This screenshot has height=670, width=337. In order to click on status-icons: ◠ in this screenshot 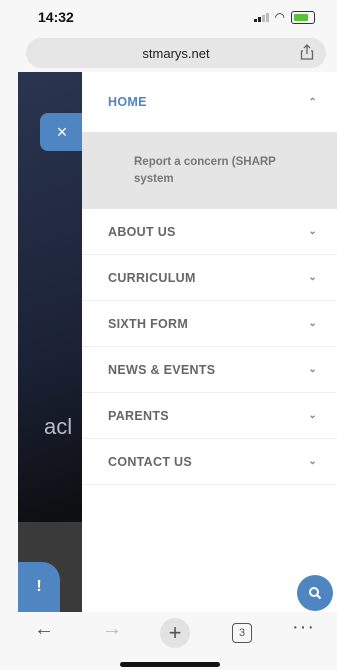, I will do `click(284, 17)`.